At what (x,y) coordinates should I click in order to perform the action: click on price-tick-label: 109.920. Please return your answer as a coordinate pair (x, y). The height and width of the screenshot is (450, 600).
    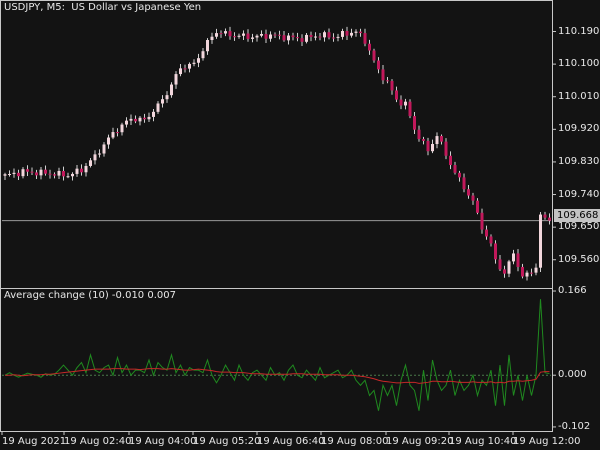
    Looking at the image, I should click on (579, 129).